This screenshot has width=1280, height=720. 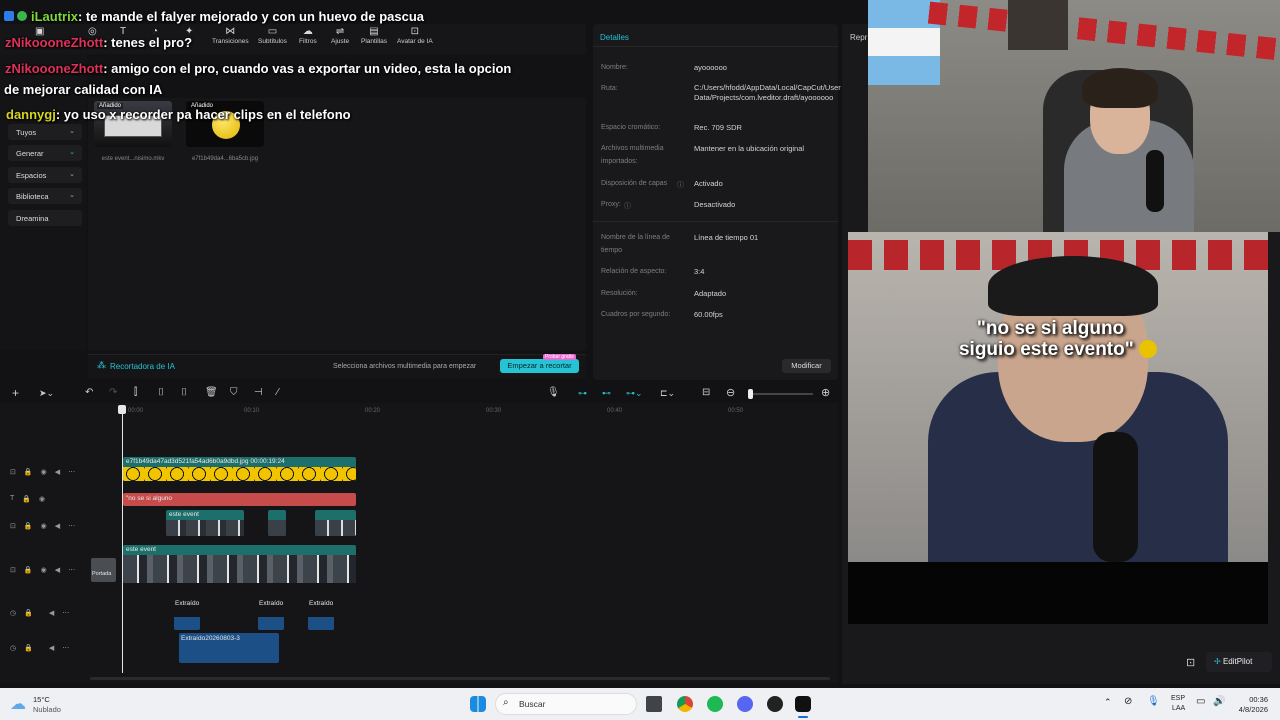 I want to click on playhead-handle, so click(x=122, y=409).